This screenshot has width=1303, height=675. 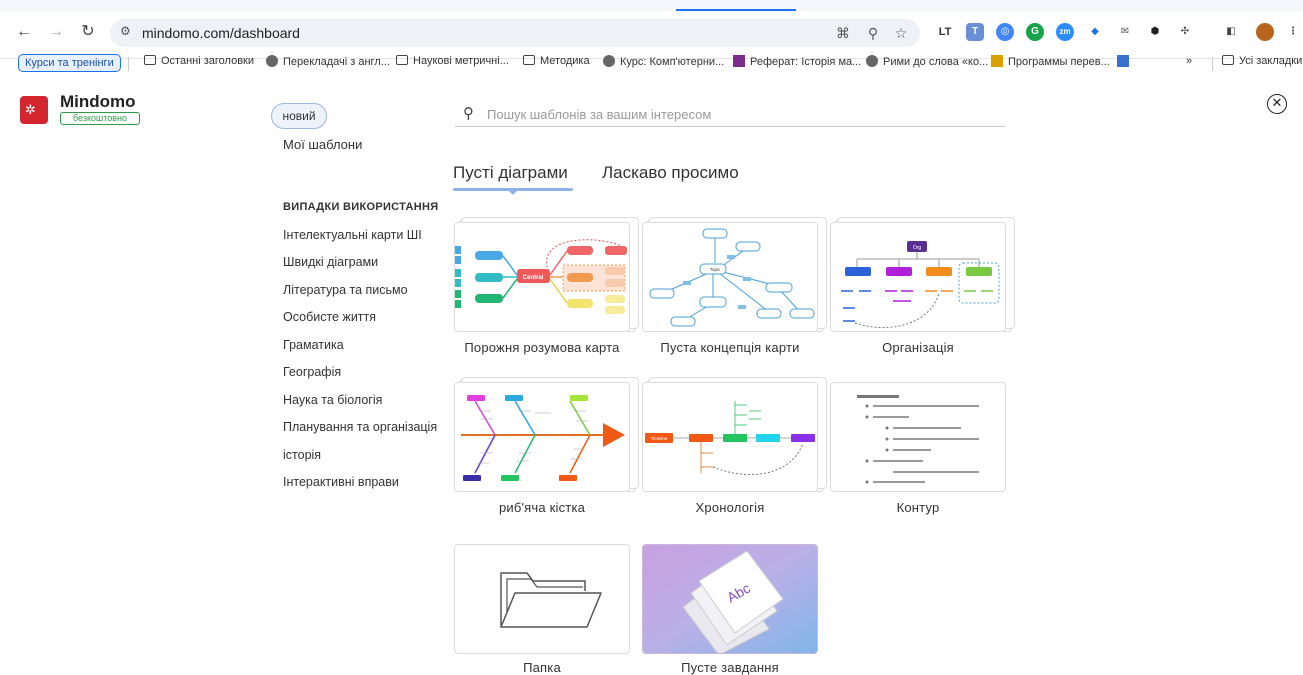 What do you see at coordinates (1035, 32) in the screenshot?
I see `extension-grammarly-icon: G` at bounding box center [1035, 32].